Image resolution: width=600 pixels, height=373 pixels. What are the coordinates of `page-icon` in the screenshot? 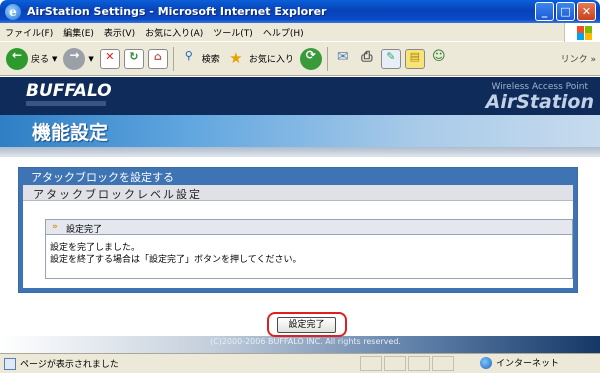 It's located at (10, 363).